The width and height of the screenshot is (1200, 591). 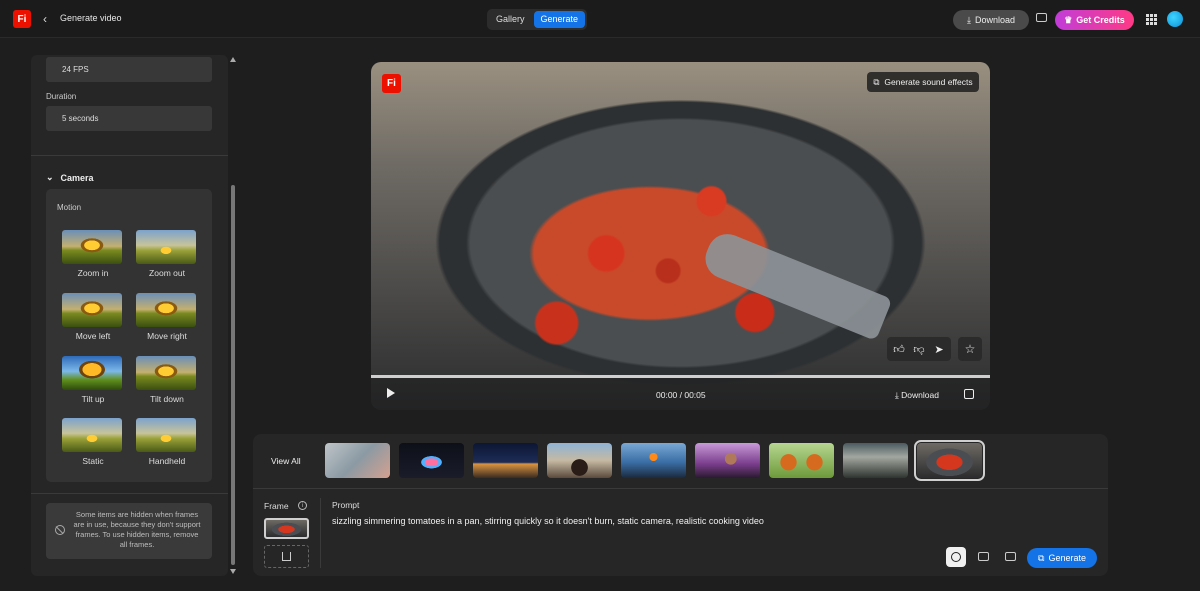 I want to click on mode-switch: Gallery Generate, so click(x=537, y=19).